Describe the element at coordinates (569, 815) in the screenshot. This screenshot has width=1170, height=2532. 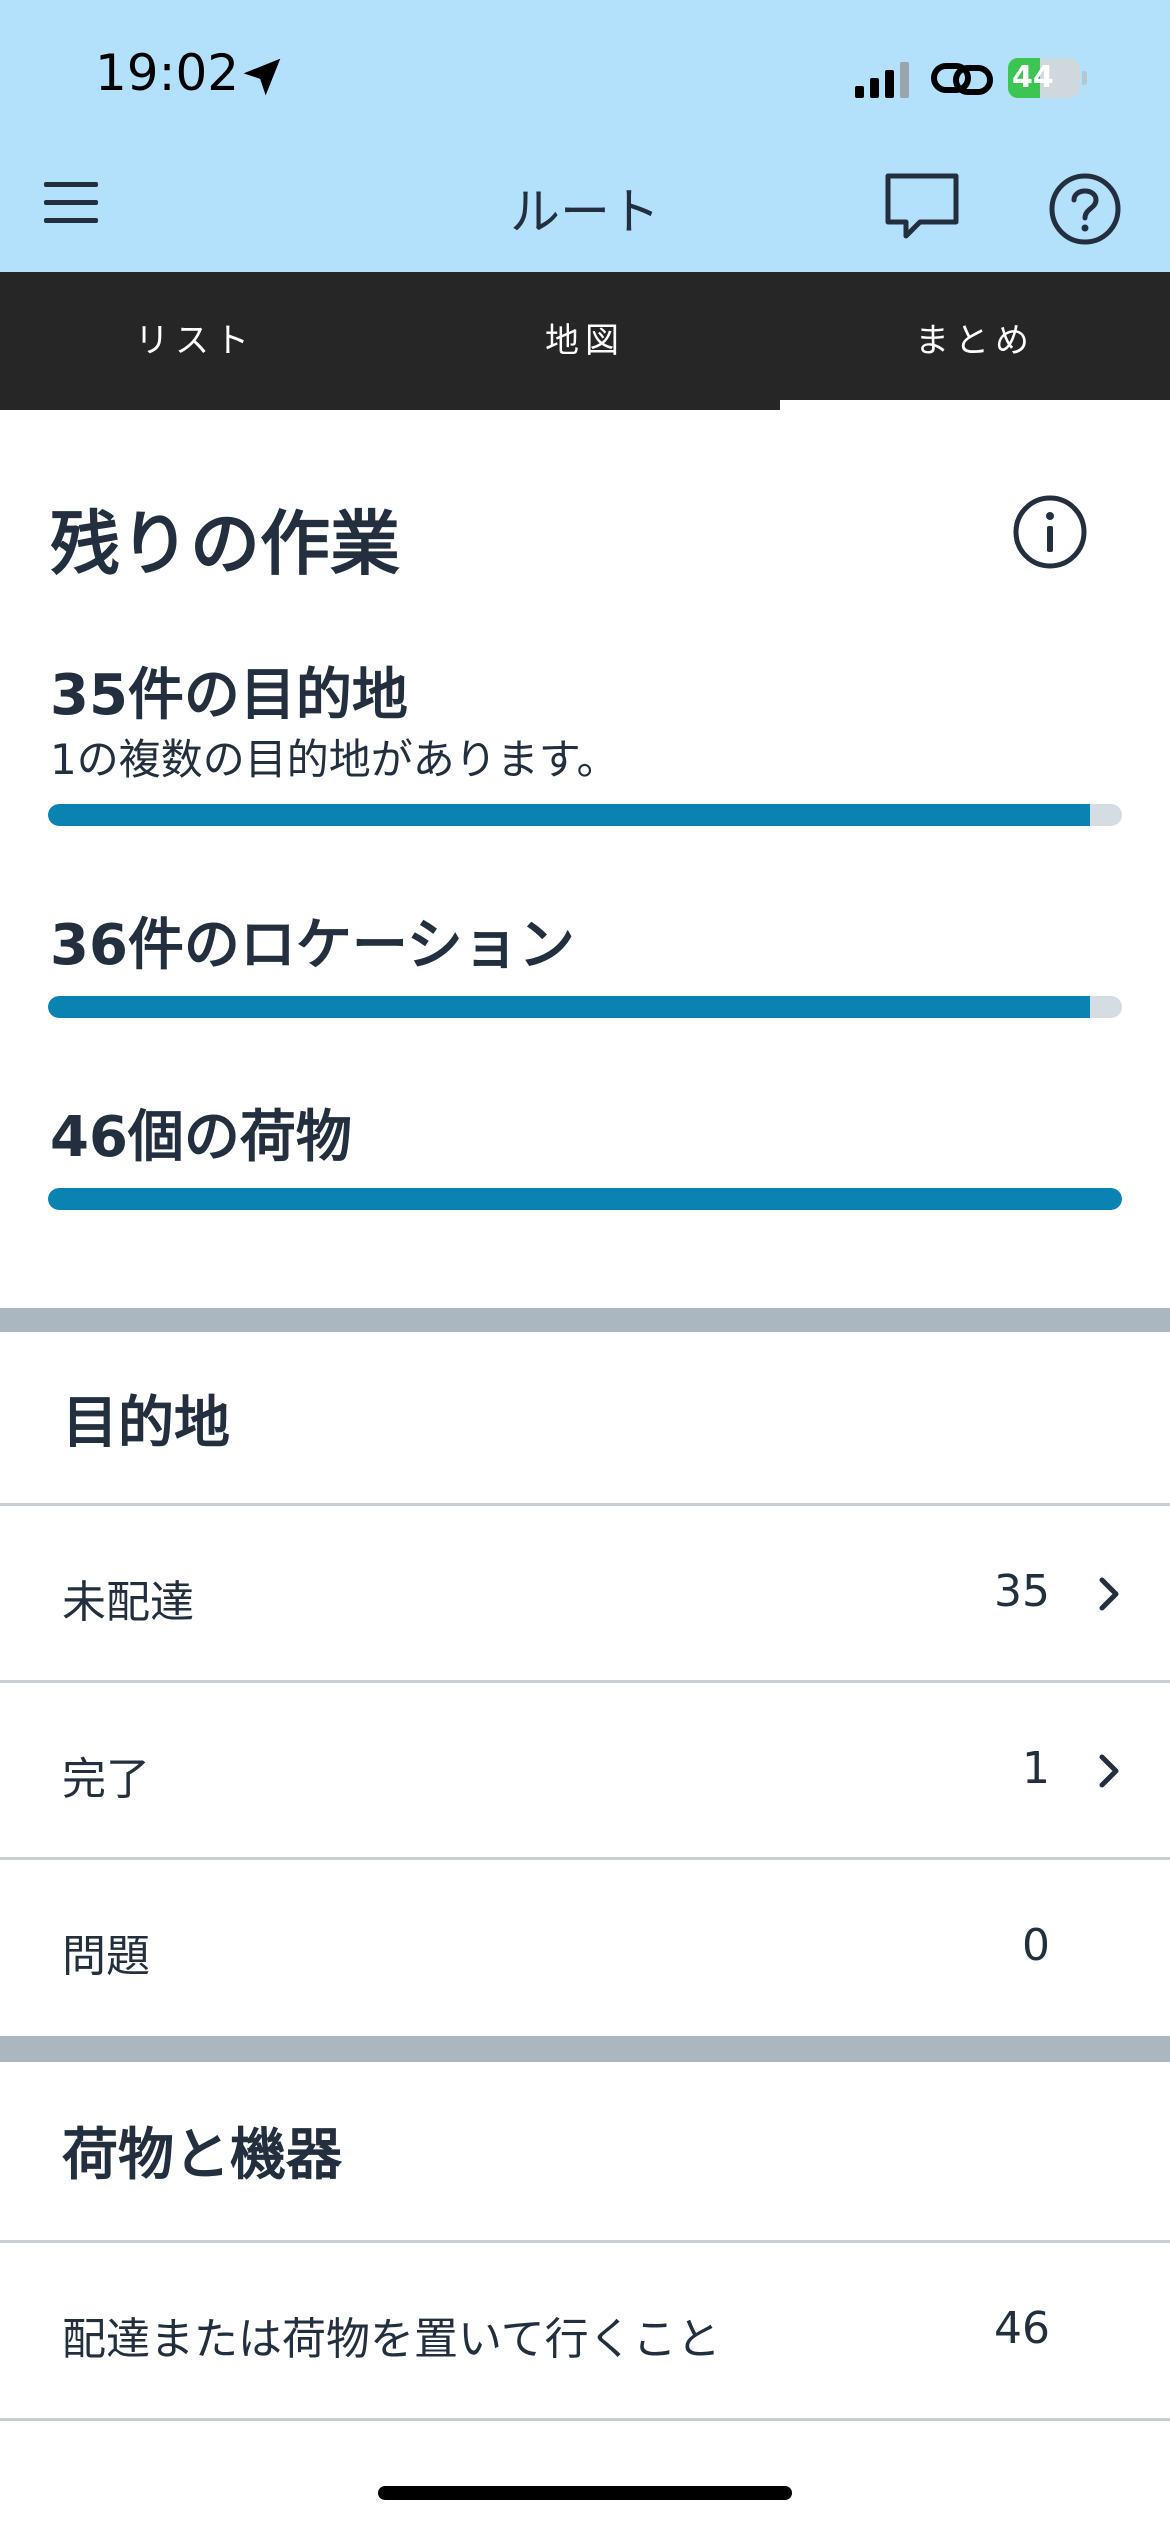
I see `destinations-progress-fill` at that location.